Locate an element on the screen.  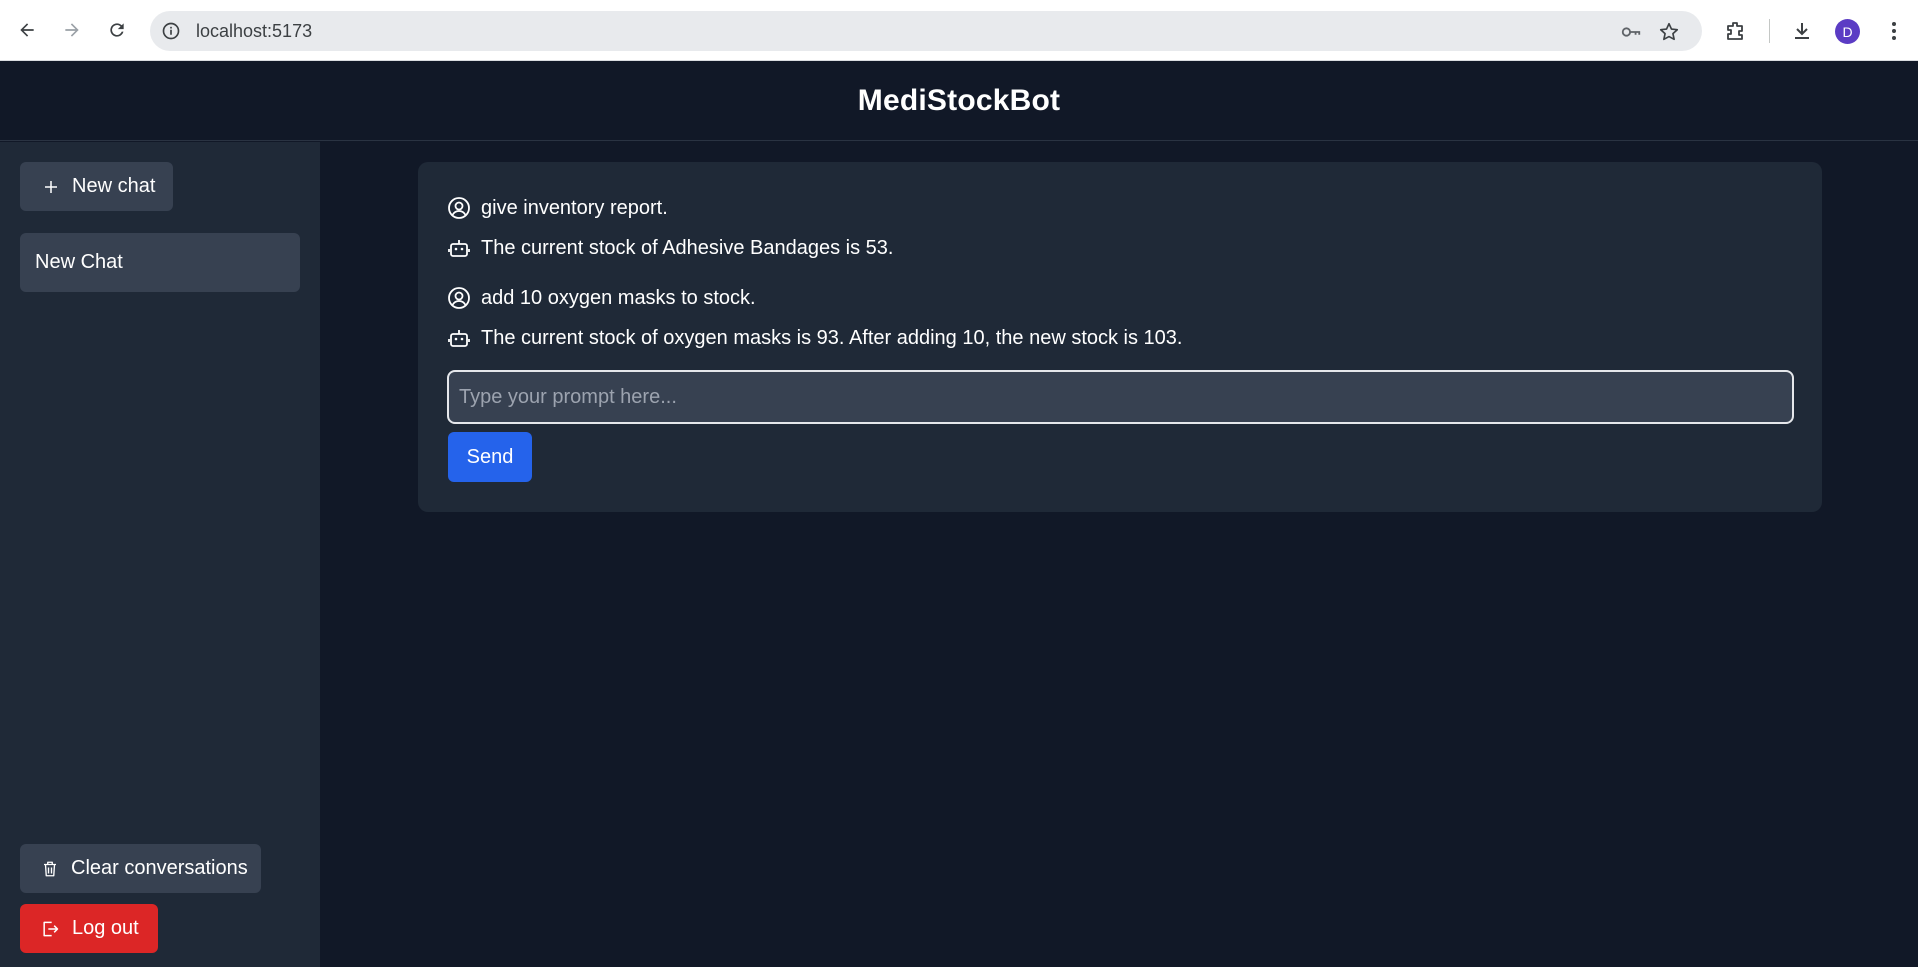
app-header: MediStockBot is located at coordinates (959, 101).